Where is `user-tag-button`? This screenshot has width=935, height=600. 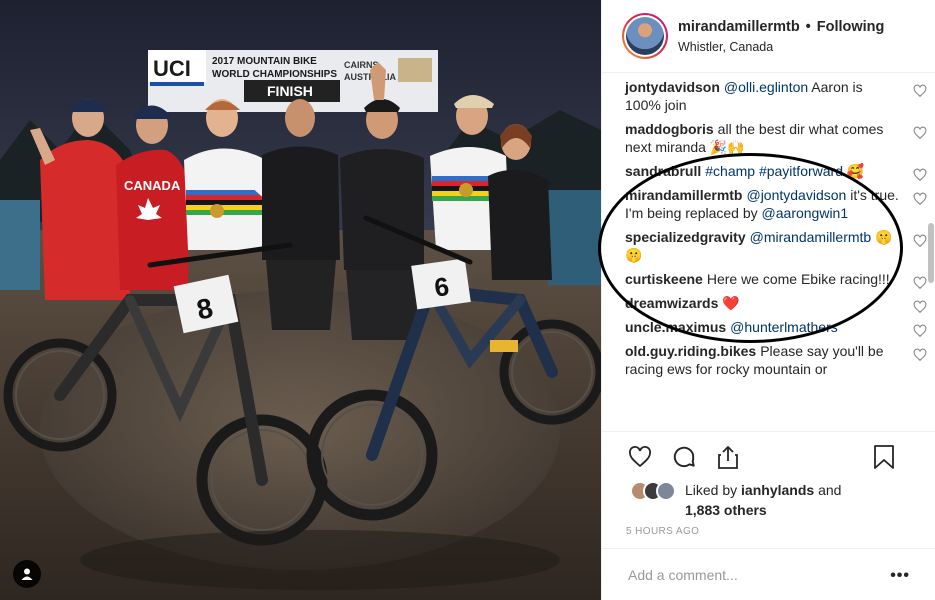 user-tag-button is located at coordinates (27, 574).